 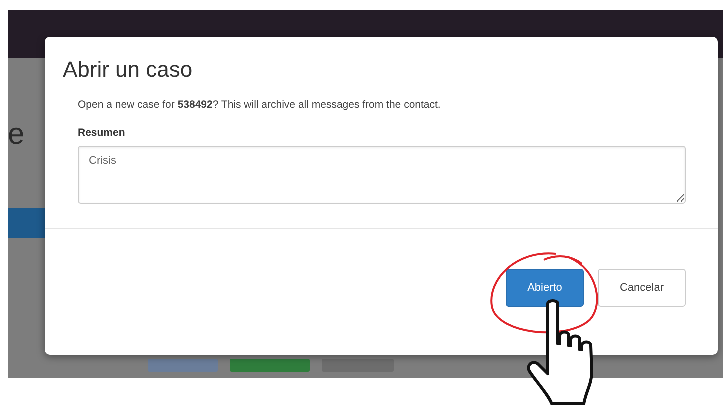 I want to click on blurred-label, so click(x=358, y=365).